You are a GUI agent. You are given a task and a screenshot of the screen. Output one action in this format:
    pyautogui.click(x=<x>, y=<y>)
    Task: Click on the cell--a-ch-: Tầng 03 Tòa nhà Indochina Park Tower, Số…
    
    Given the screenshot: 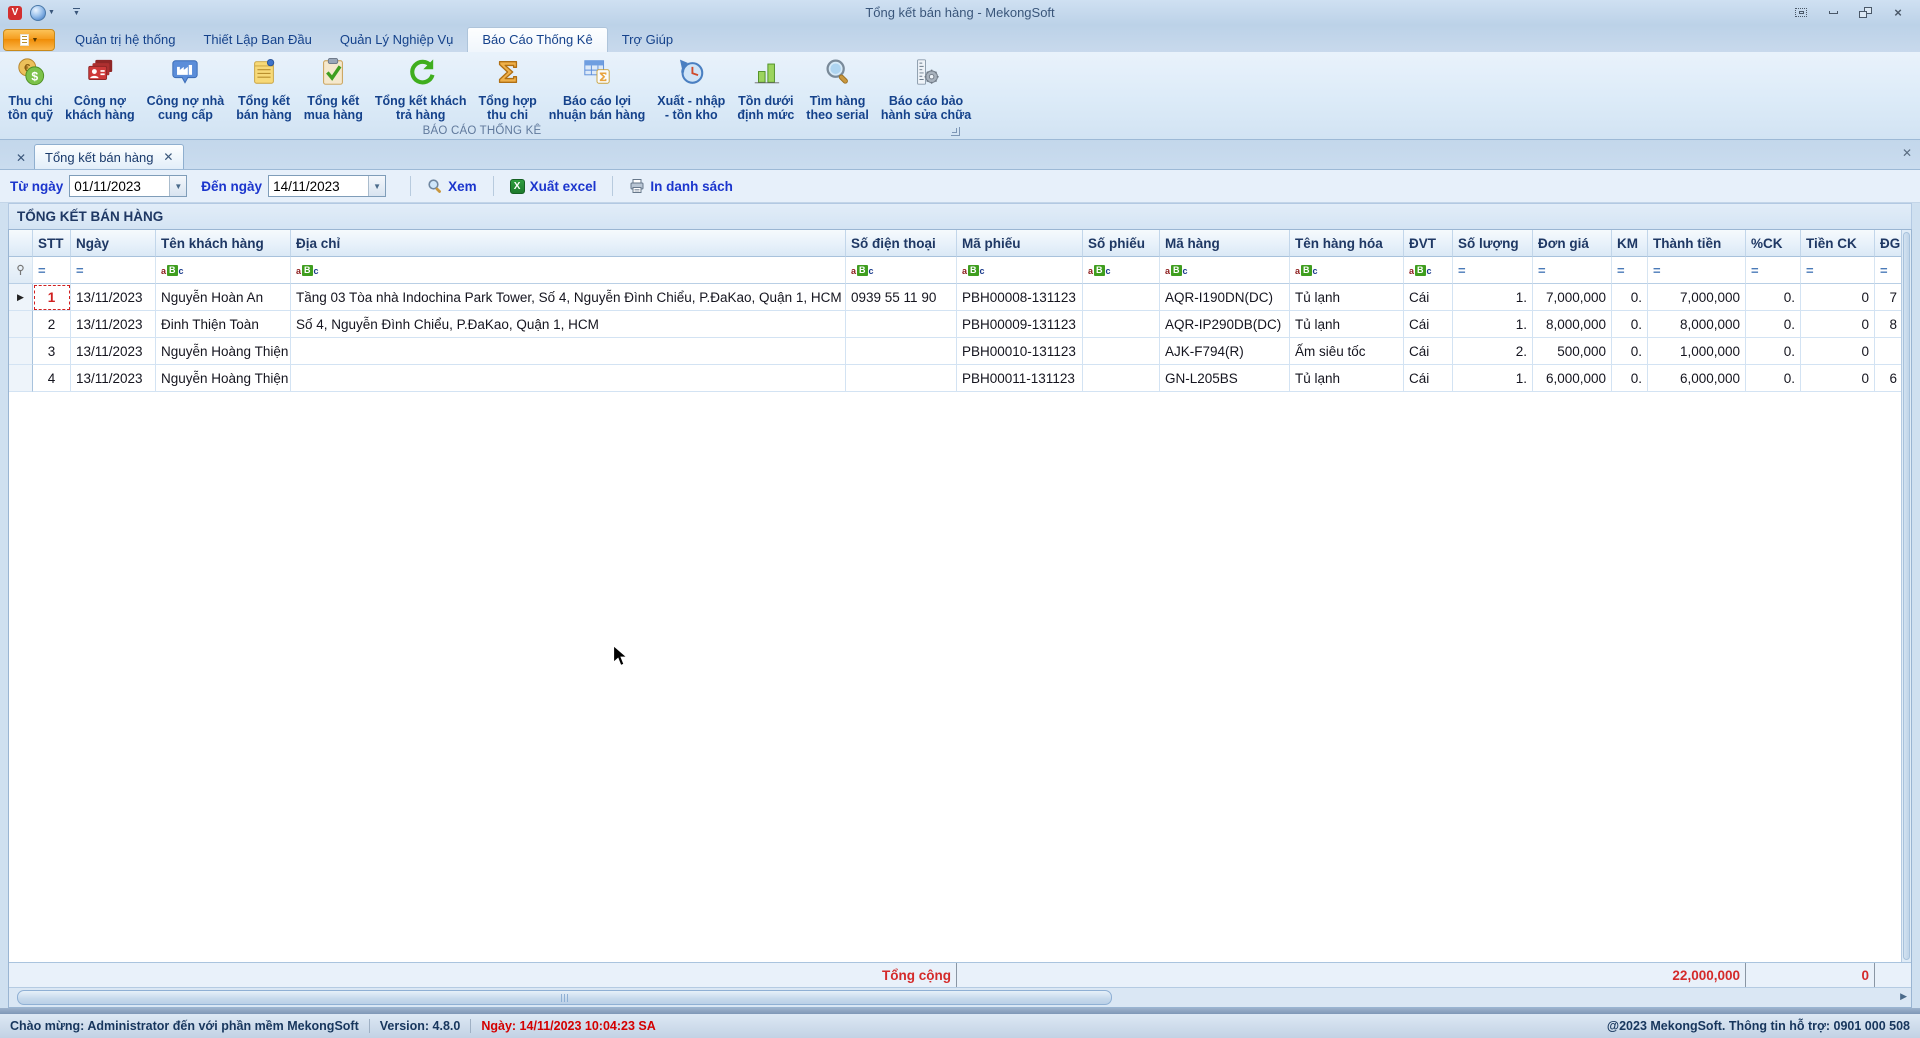 What is the action you would take?
    pyautogui.click(x=568, y=297)
    